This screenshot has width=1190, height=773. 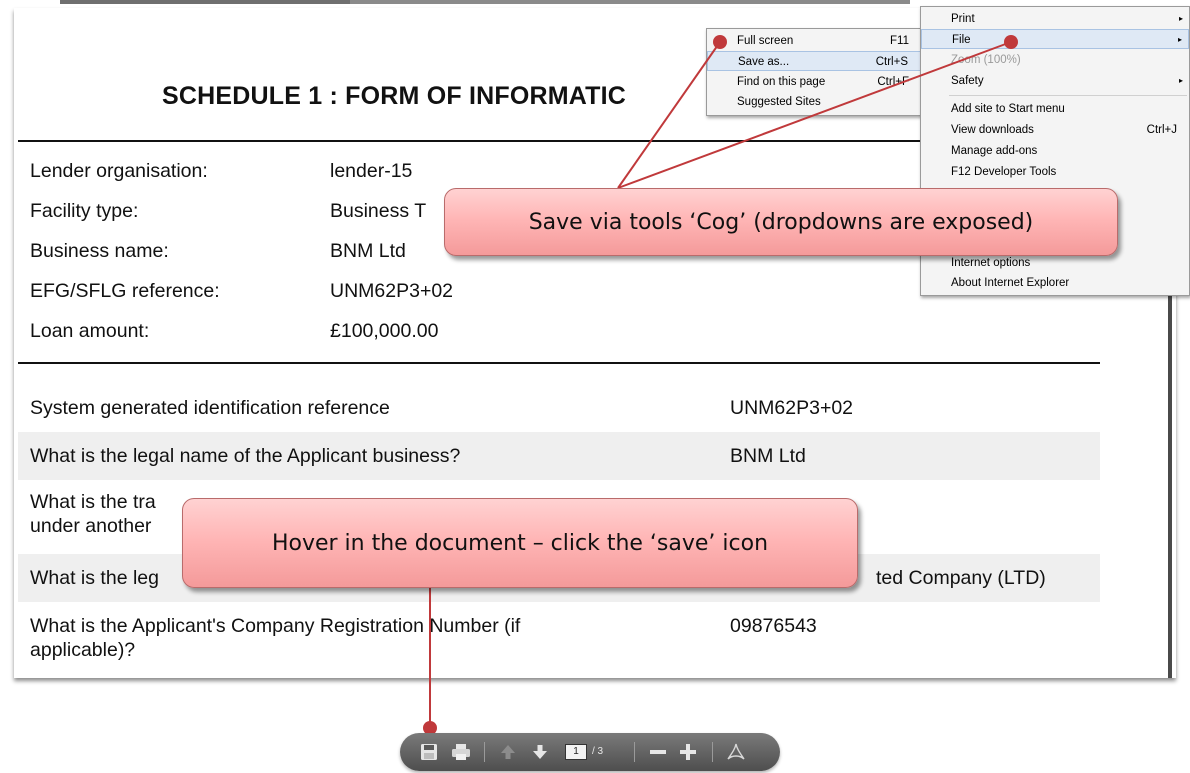 I want to click on next-page-icon, so click(x=540, y=752).